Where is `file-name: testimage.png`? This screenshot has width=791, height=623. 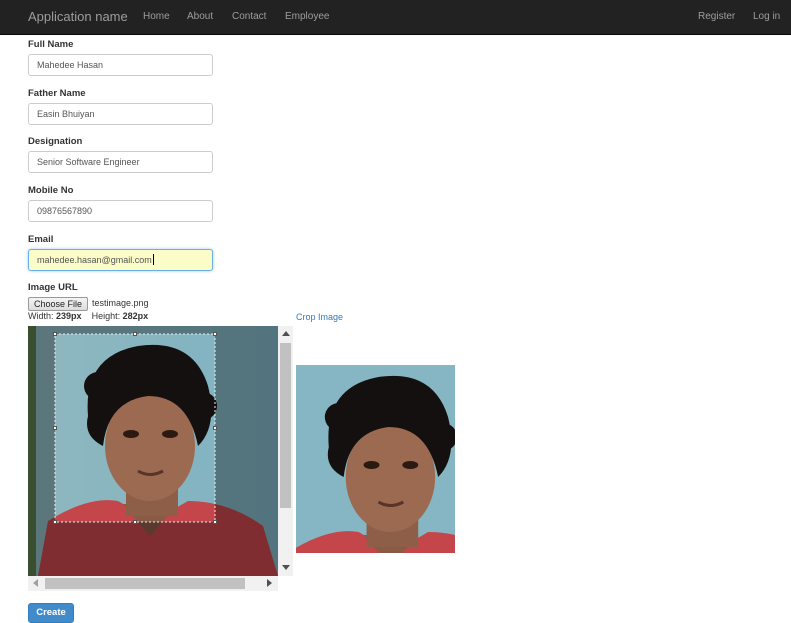 file-name: testimage.png is located at coordinates (120, 303).